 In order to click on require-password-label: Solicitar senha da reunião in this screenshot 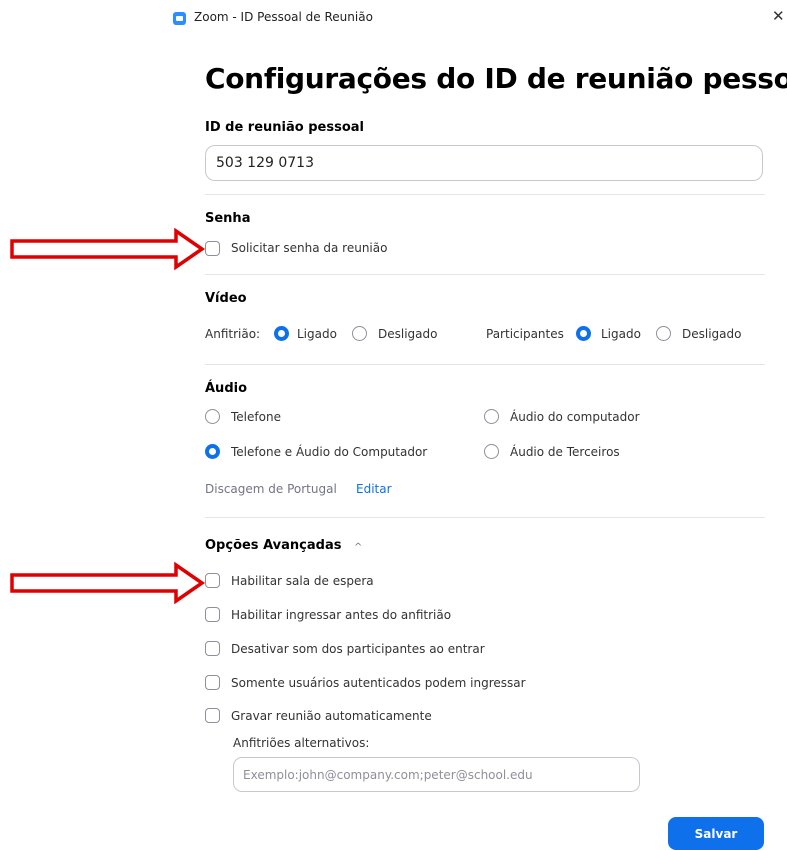, I will do `click(309, 248)`.